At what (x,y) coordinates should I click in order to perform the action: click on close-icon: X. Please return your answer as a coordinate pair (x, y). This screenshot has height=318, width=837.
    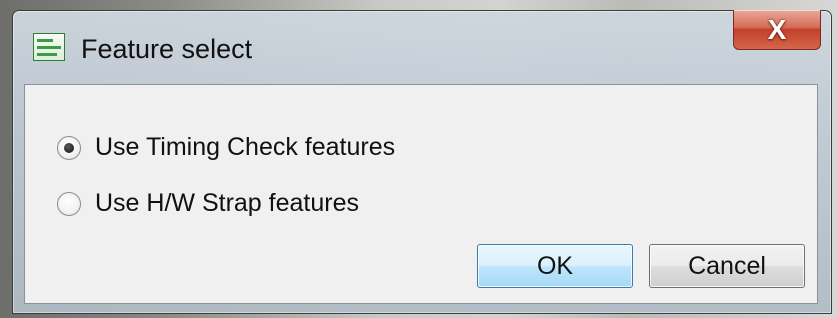
    Looking at the image, I should click on (777, 29).